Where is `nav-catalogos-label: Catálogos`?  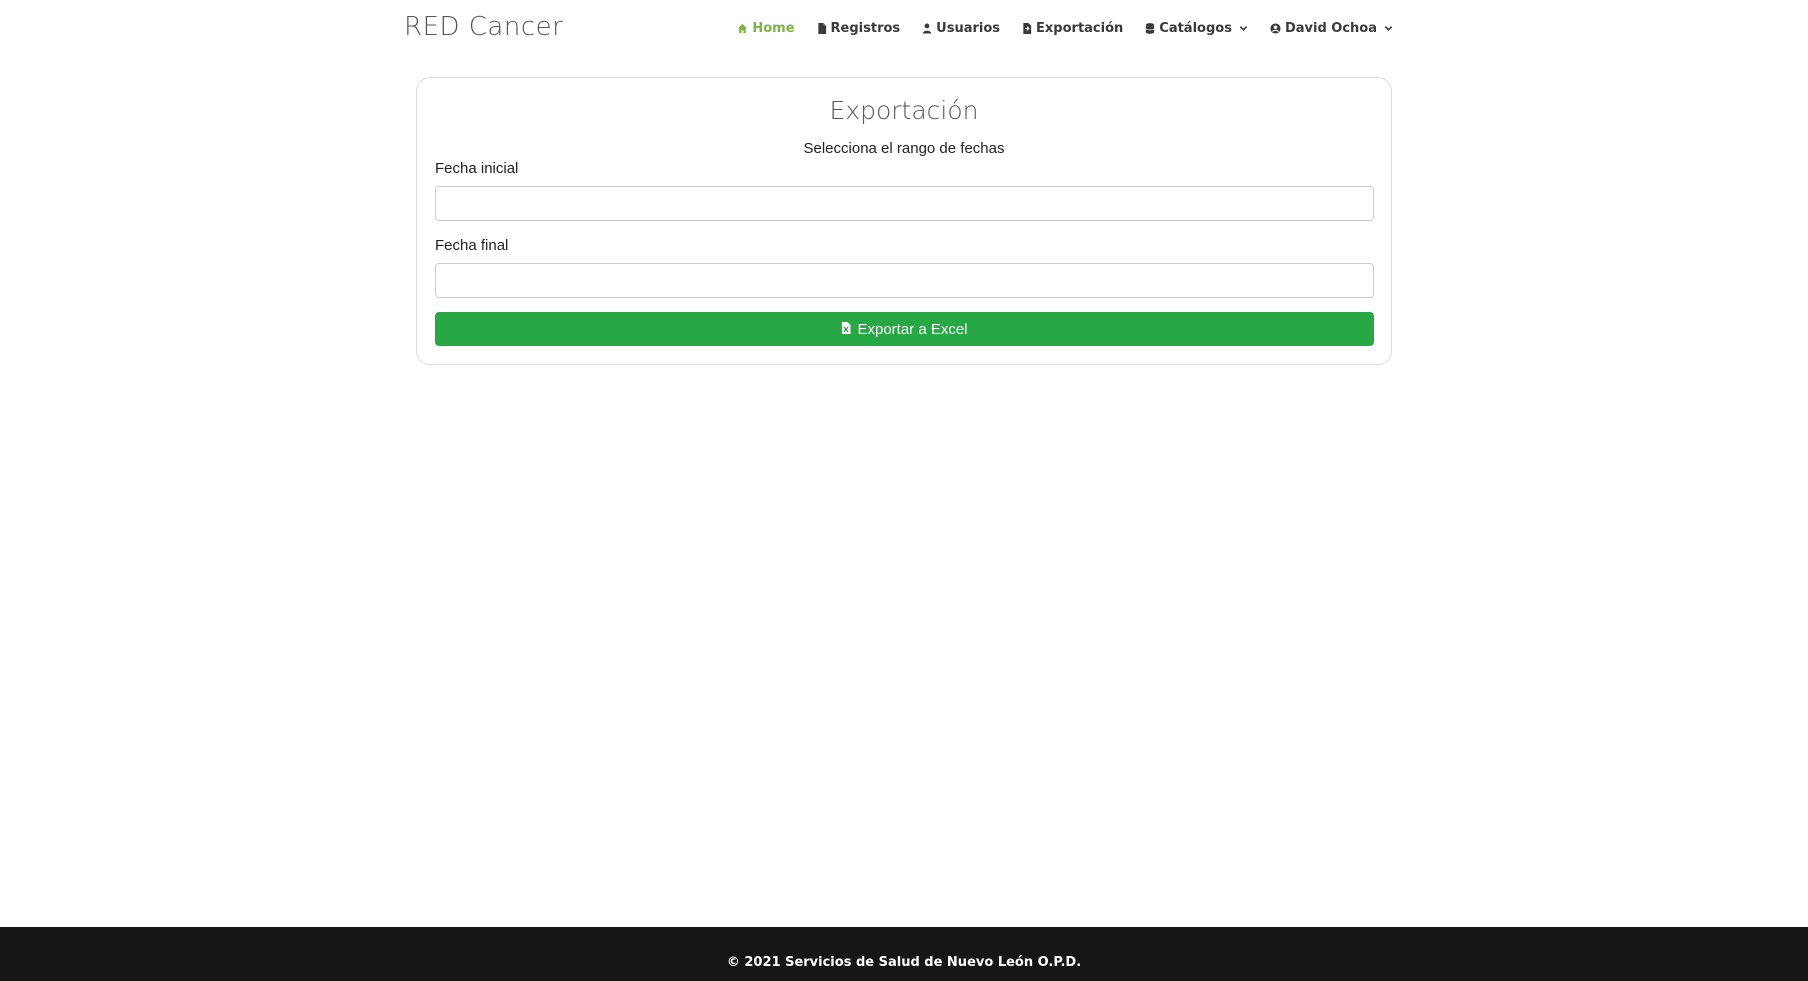 nav-catalogos-label: Catálogos is located at coordinates (1195, 28).